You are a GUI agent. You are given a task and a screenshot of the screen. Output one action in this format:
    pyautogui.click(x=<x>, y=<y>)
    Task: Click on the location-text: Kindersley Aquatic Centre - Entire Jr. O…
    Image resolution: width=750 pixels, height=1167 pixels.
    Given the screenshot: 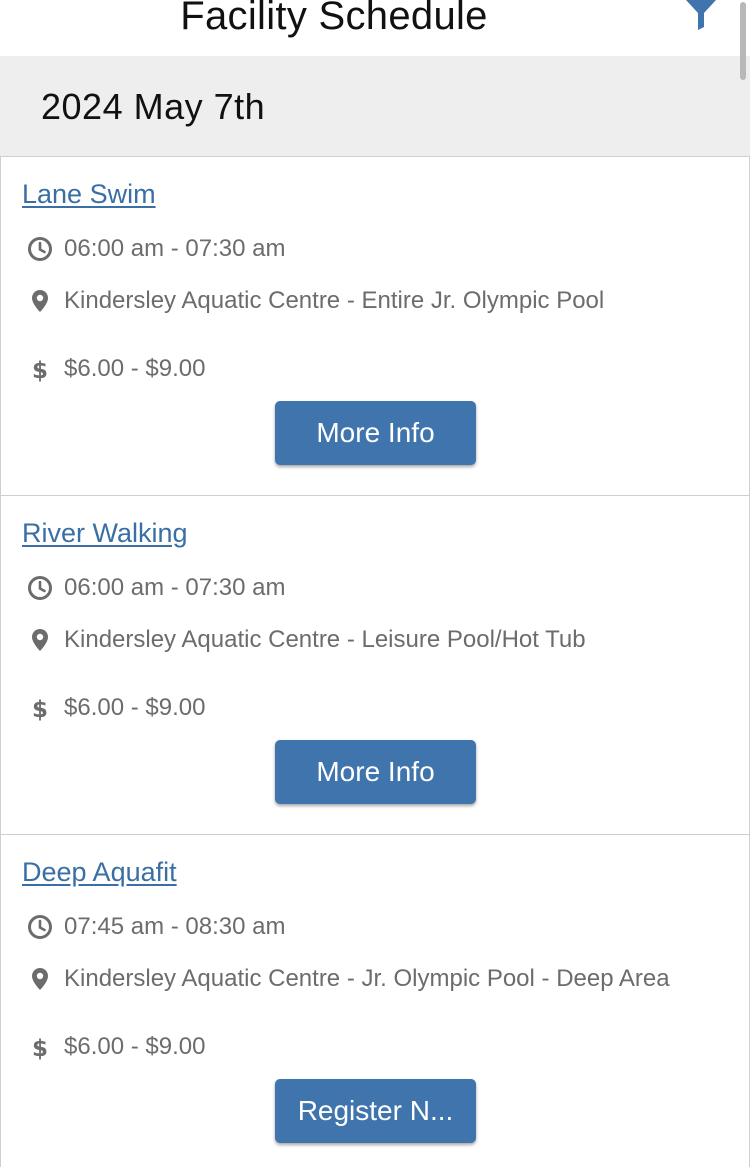 What is the action you would take?
    pyautogui.click(x=334, y=300)
    